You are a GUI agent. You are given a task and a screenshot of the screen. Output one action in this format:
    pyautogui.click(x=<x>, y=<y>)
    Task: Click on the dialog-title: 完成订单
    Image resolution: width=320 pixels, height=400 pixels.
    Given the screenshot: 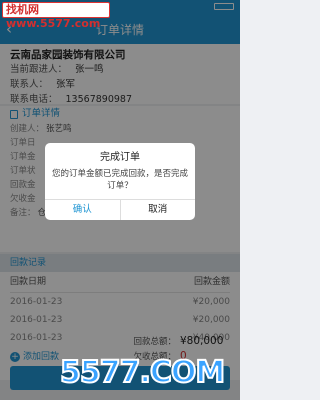 What is the action you would take?
    pyautogui.click(x=120, y=157)
    